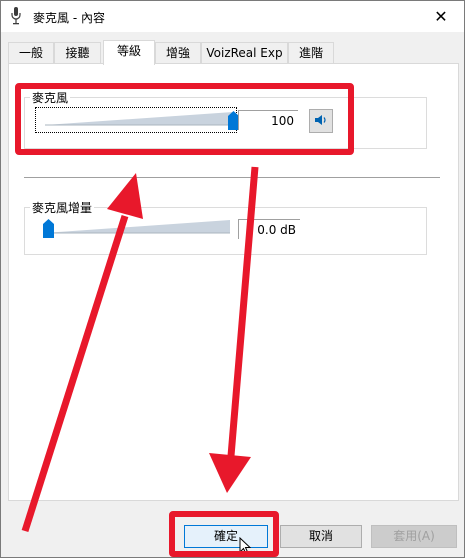 The width and height of the screenshot is (465, 558). Describe the element at coordinates (69, 18) in the screenshot. I see `window-title: 麥克風 - 內容` at that location.